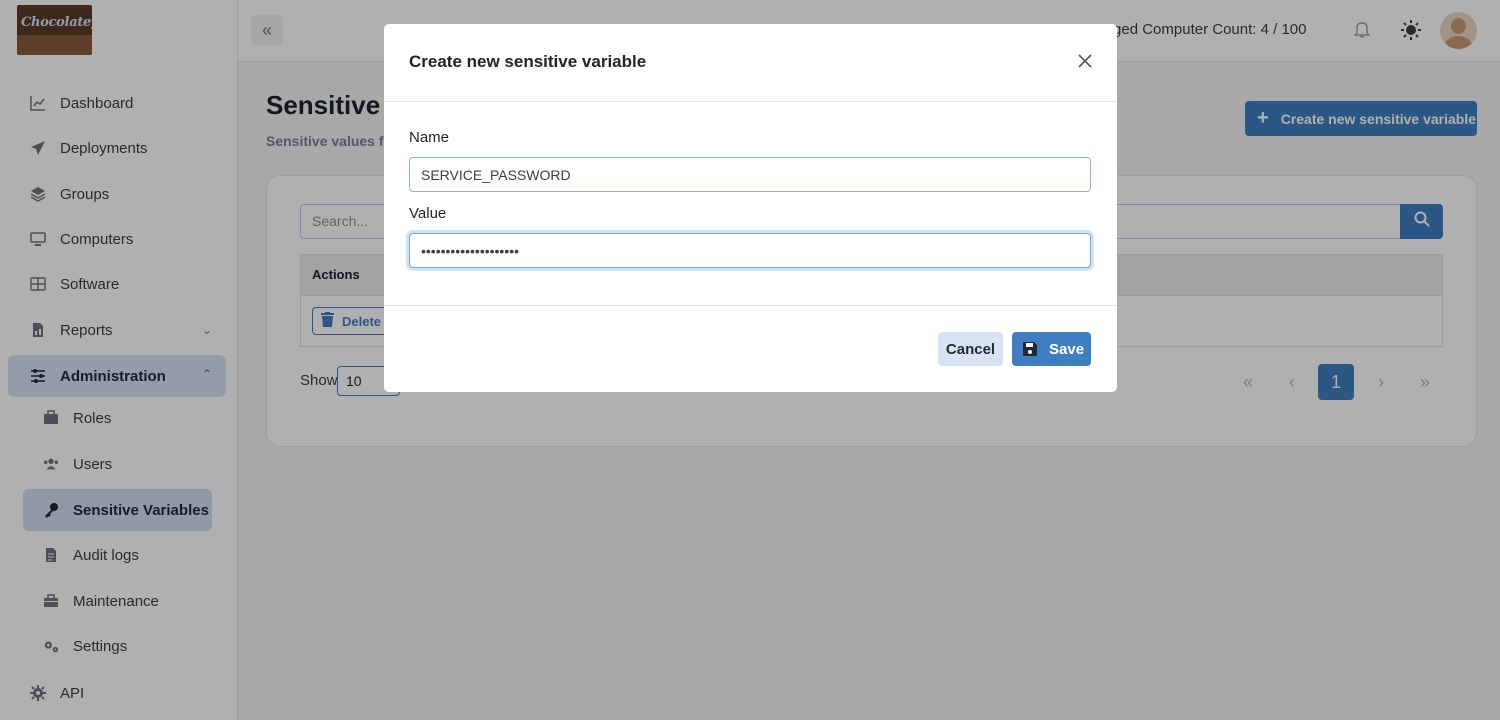  What do you see at coordinates (1067, 349) in the screenshot?
I see `save-label: Save` at bounding box center [1067, 349].